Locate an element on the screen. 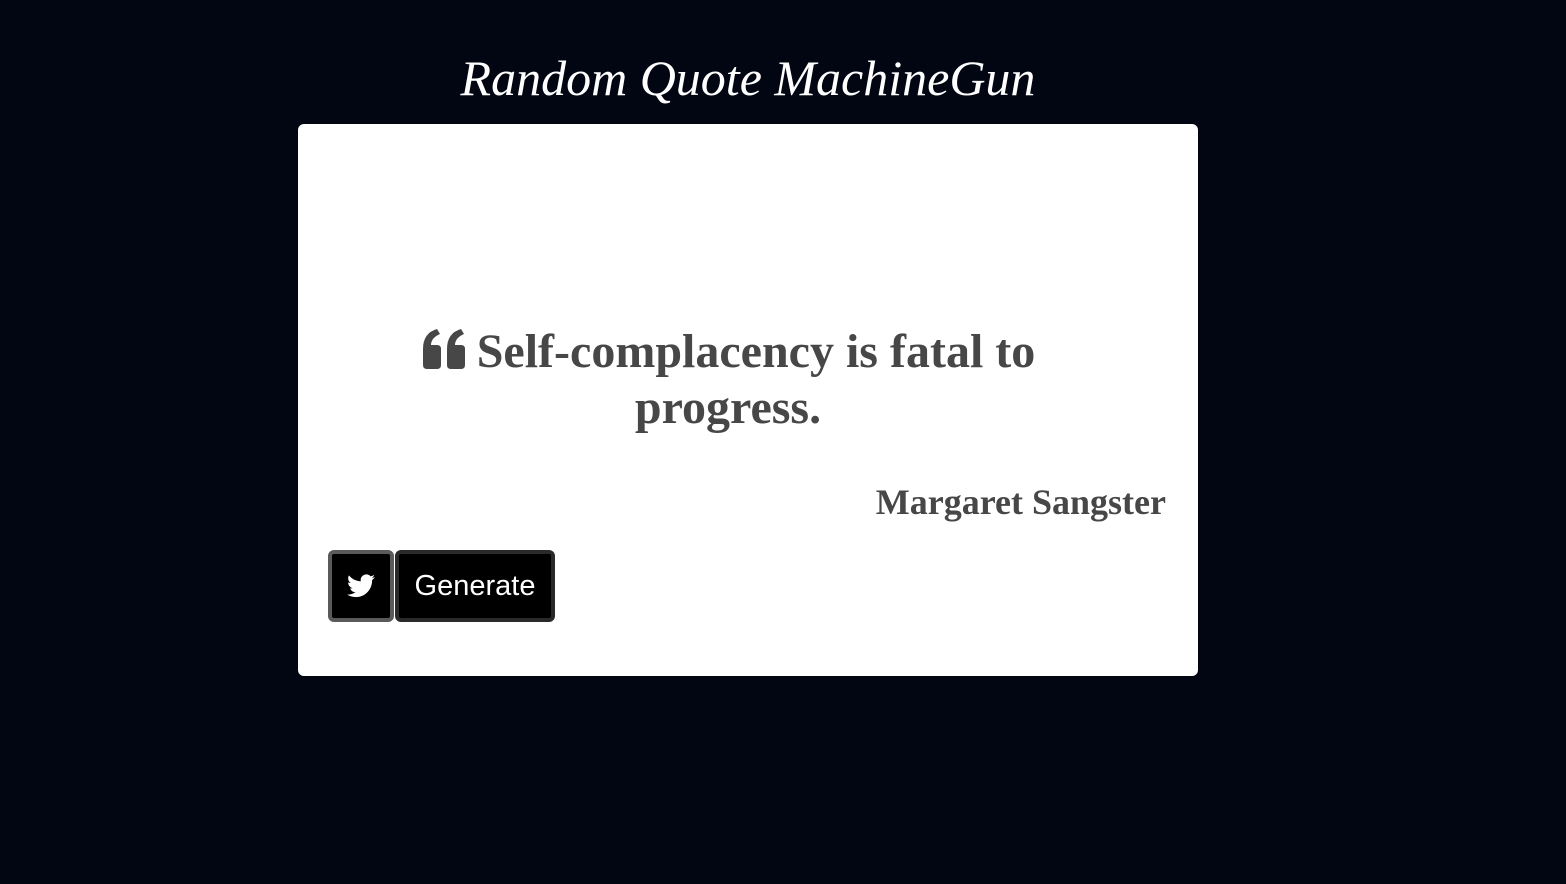 This screenshot has width=1566, height=884. quote-text: Self-complacency is fatal to progress. is located at coordinates (756, 379).